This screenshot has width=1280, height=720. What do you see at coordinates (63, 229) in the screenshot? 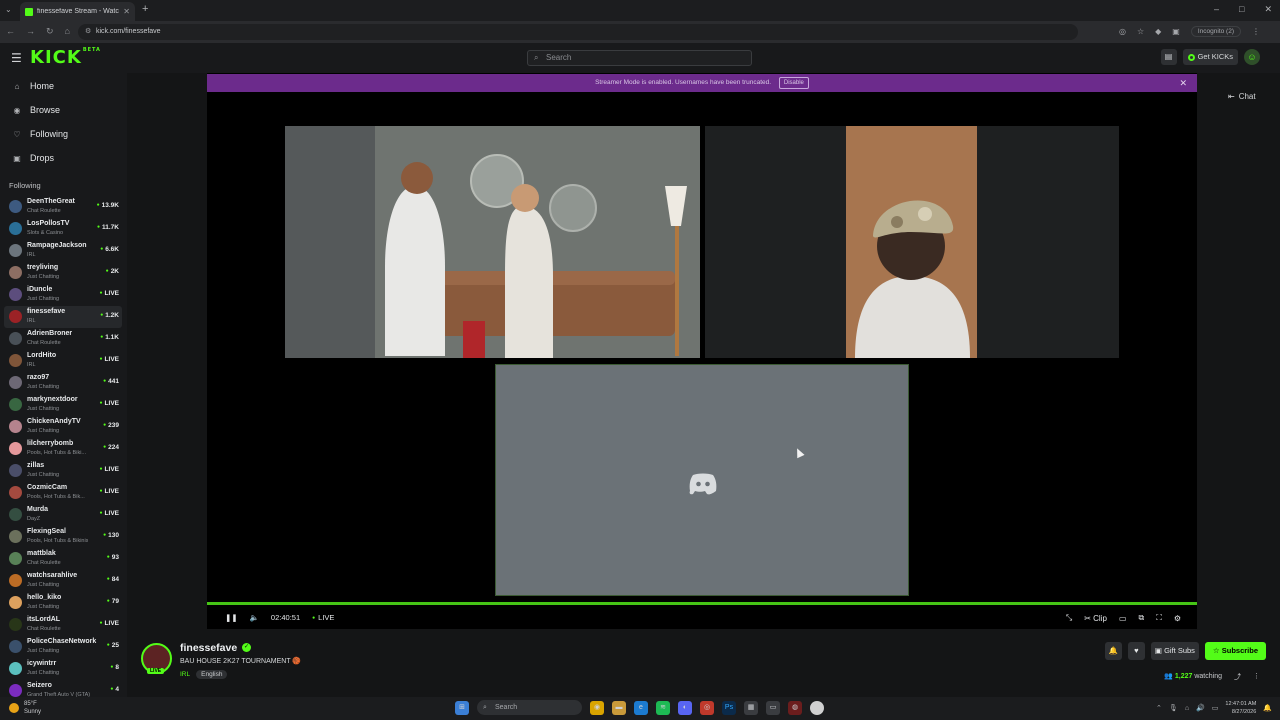
I see `sidebar-channel-item: LosPollosTV Slots & Casino 11.7K` at bounding box center [63, 229].